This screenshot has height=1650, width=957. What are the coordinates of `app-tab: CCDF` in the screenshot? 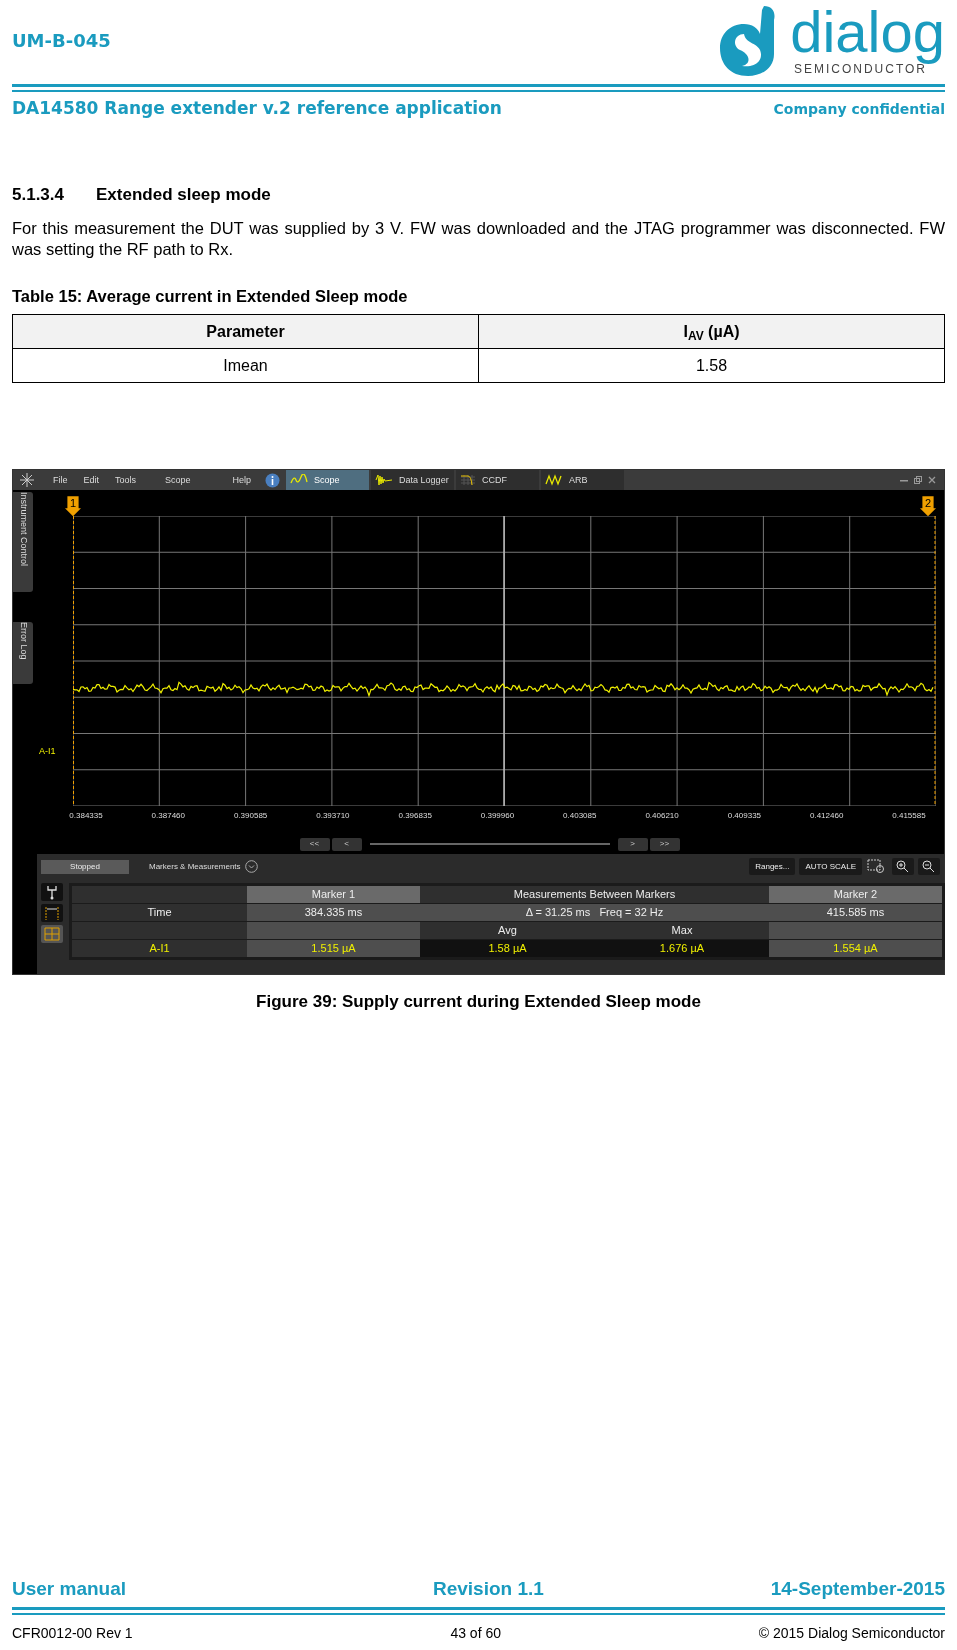 It's located at (498, 480).